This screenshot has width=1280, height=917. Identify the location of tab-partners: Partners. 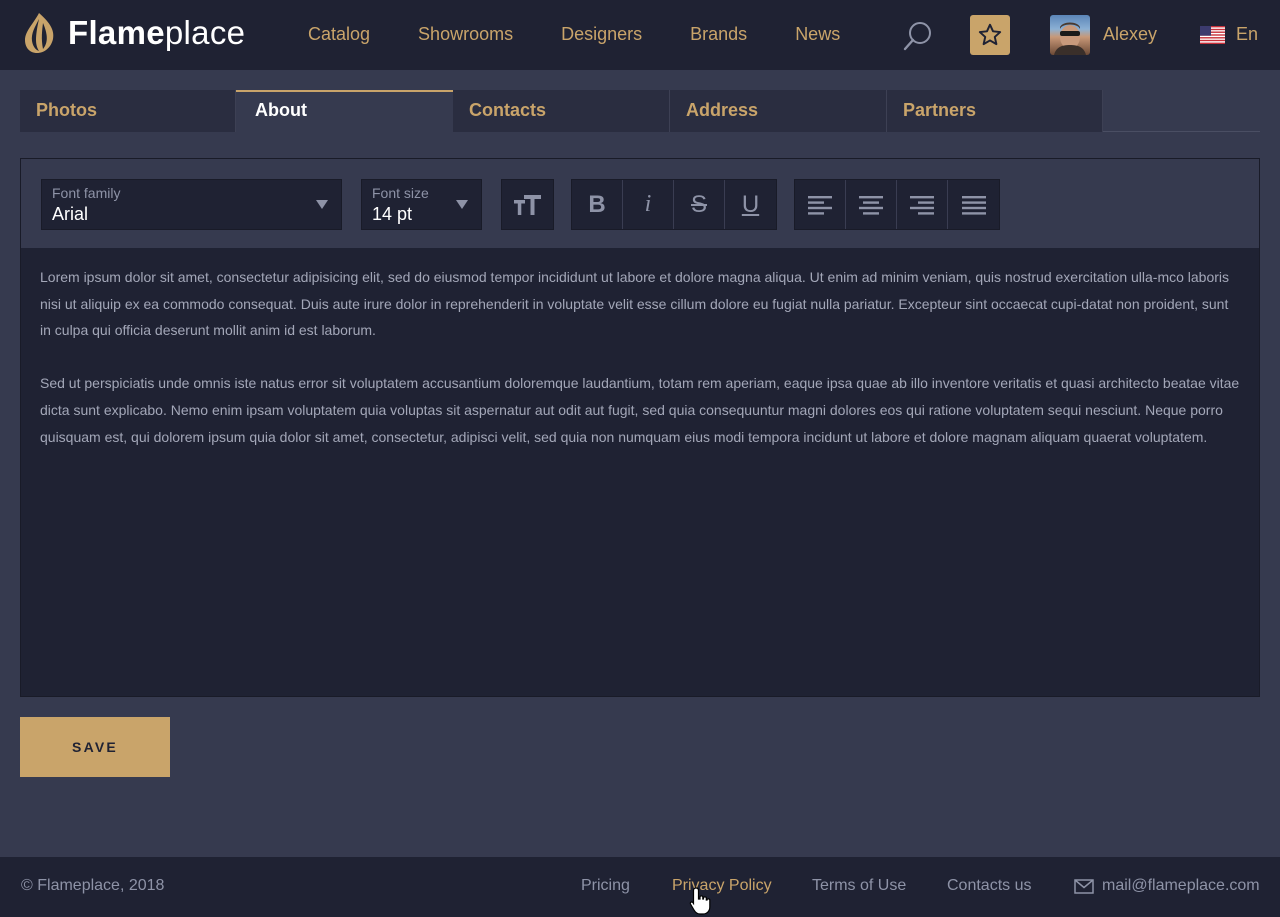
(995, 111).